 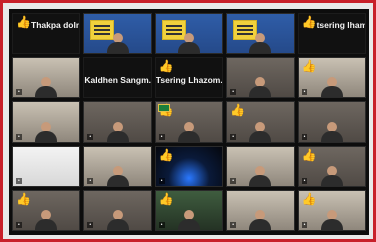 I want to click on participant-tile: 👍 tsering lhamo, so click(x=331, y=34).